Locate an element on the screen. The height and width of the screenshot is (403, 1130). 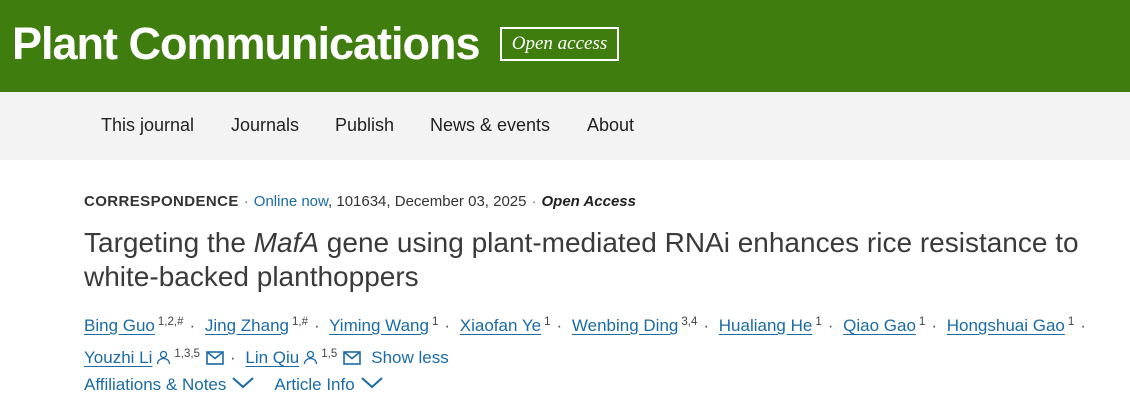
nav-this-journal: This journal is located at coordinates (147, 125).